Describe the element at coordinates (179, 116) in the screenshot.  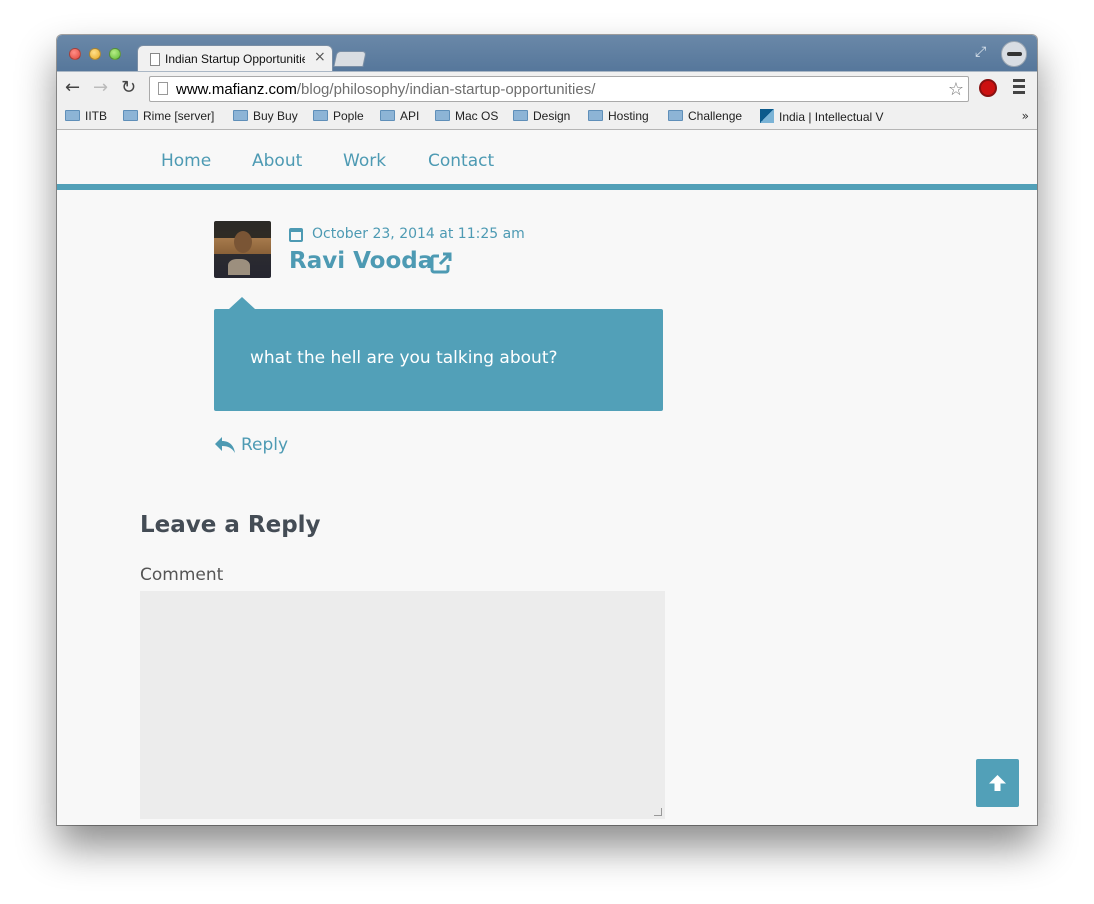
I see `bookmark-label: Rime [server]` at that location.